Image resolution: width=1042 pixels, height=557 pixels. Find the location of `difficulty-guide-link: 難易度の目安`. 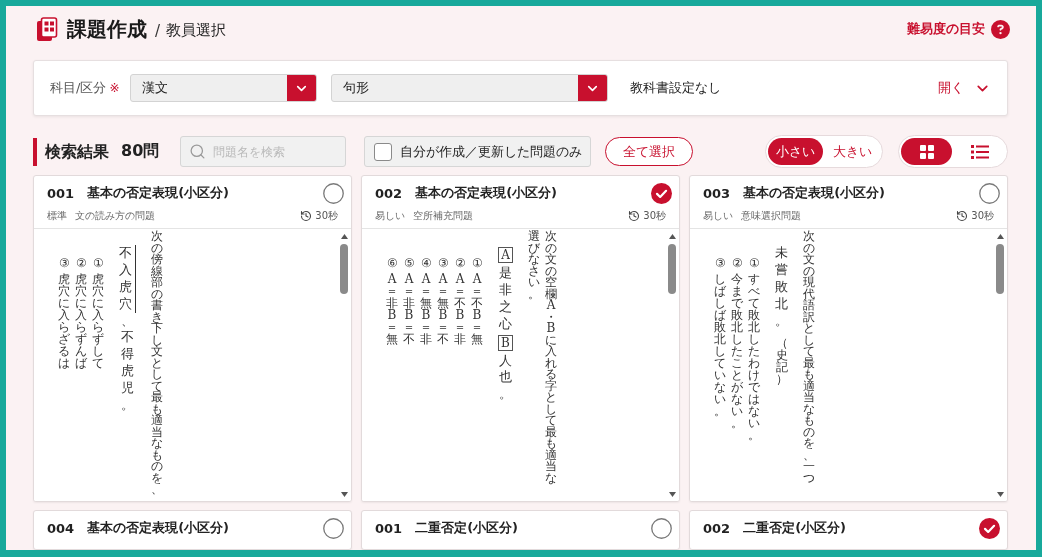

difficulty-guide-link: 難易度の目安 is located at coordinates (958, 29).